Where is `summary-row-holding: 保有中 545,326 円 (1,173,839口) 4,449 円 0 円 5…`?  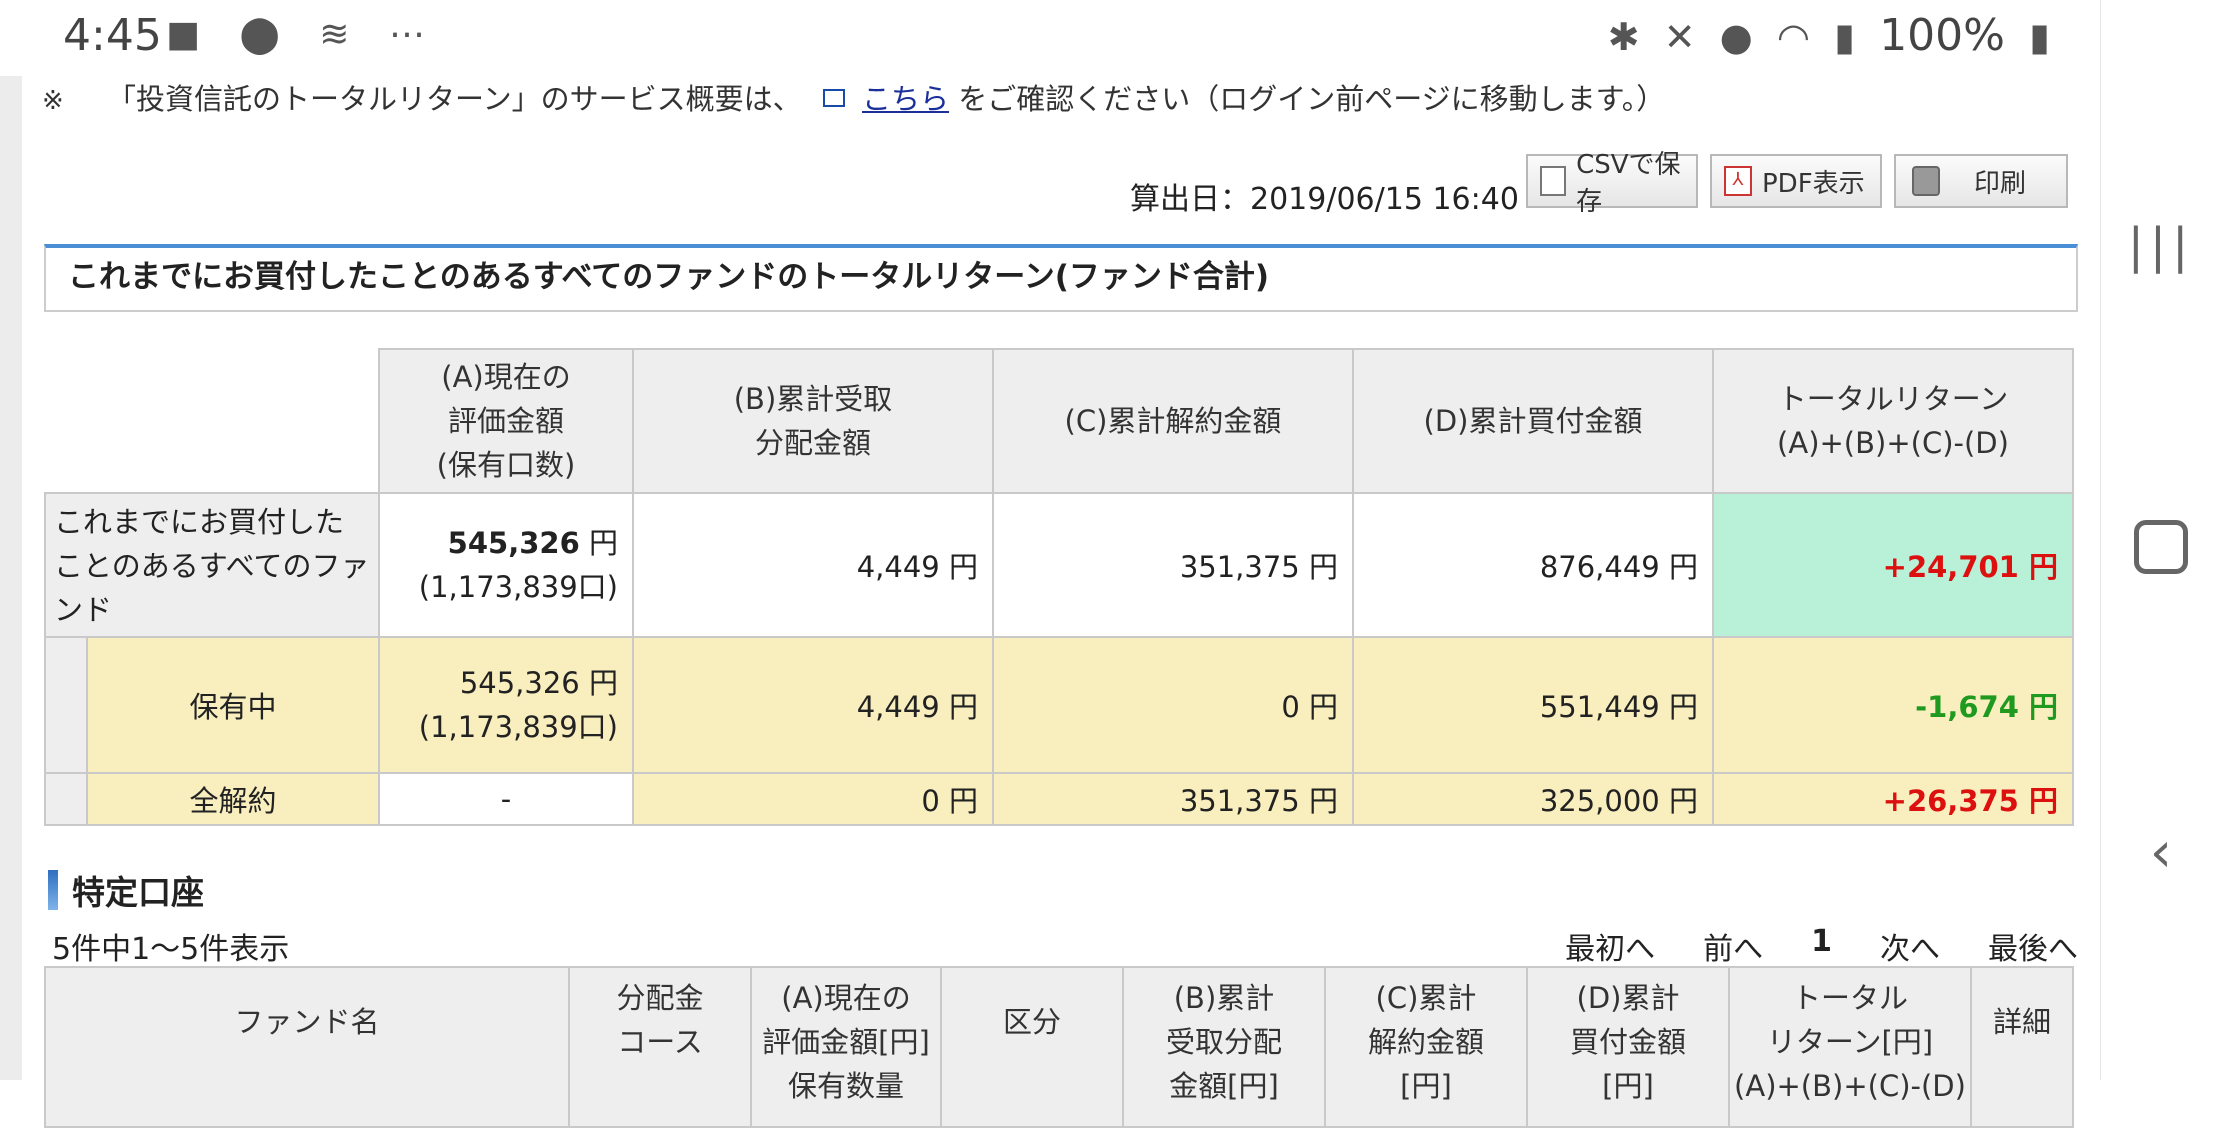 summary-row-holding: 保有中 545,326 円 (1,173,839口) 4,449 円 0 円 5… is located at coordinates (1059, 705).